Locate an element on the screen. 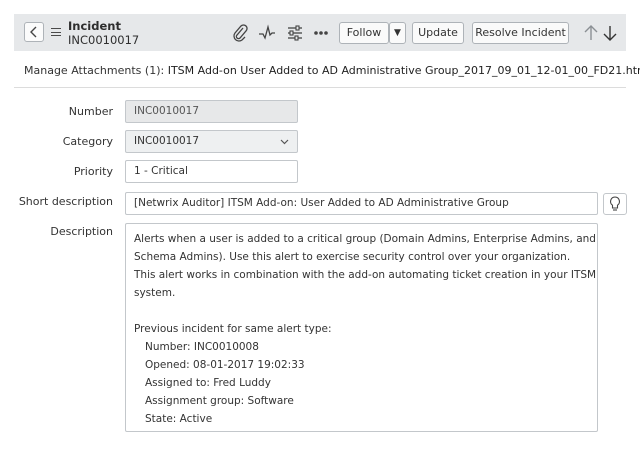  divider is located at coordinates (320, 87).